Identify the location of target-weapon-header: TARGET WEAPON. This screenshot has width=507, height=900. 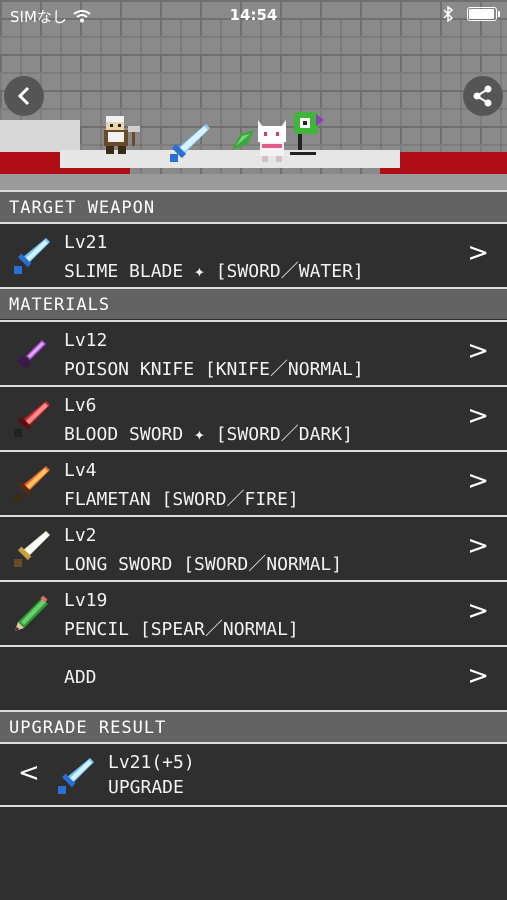
(253, 206).